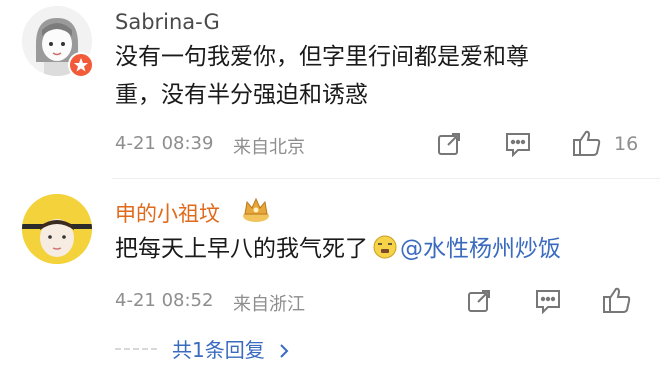  Describe the element at coordinates (218, 350) in the screenshot. I see `replies-count-label: 共1条回复` at that location.